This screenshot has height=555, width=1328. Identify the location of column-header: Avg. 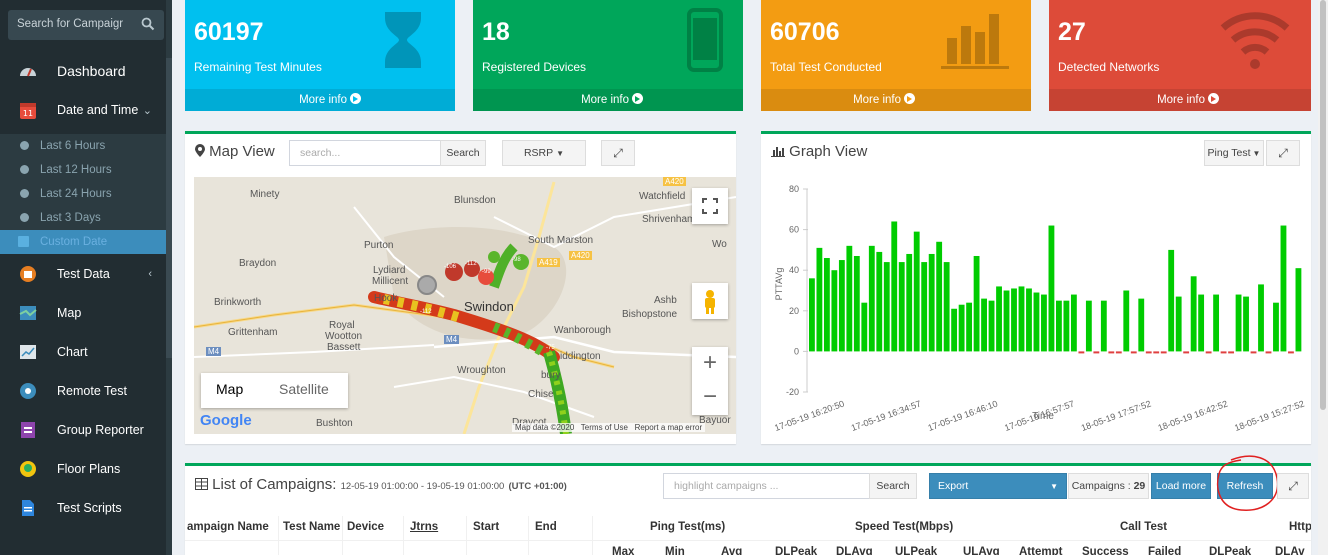
(731, 550).